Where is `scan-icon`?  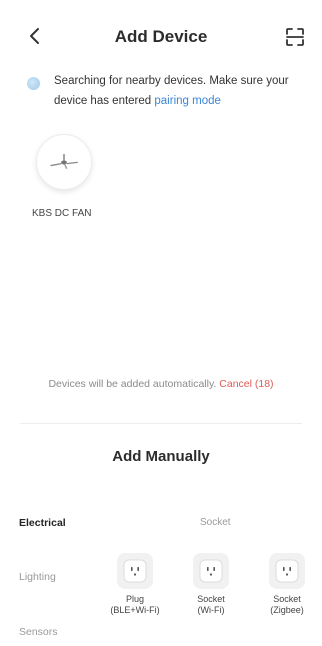 scan-icon is located at coordinates (295, 37).